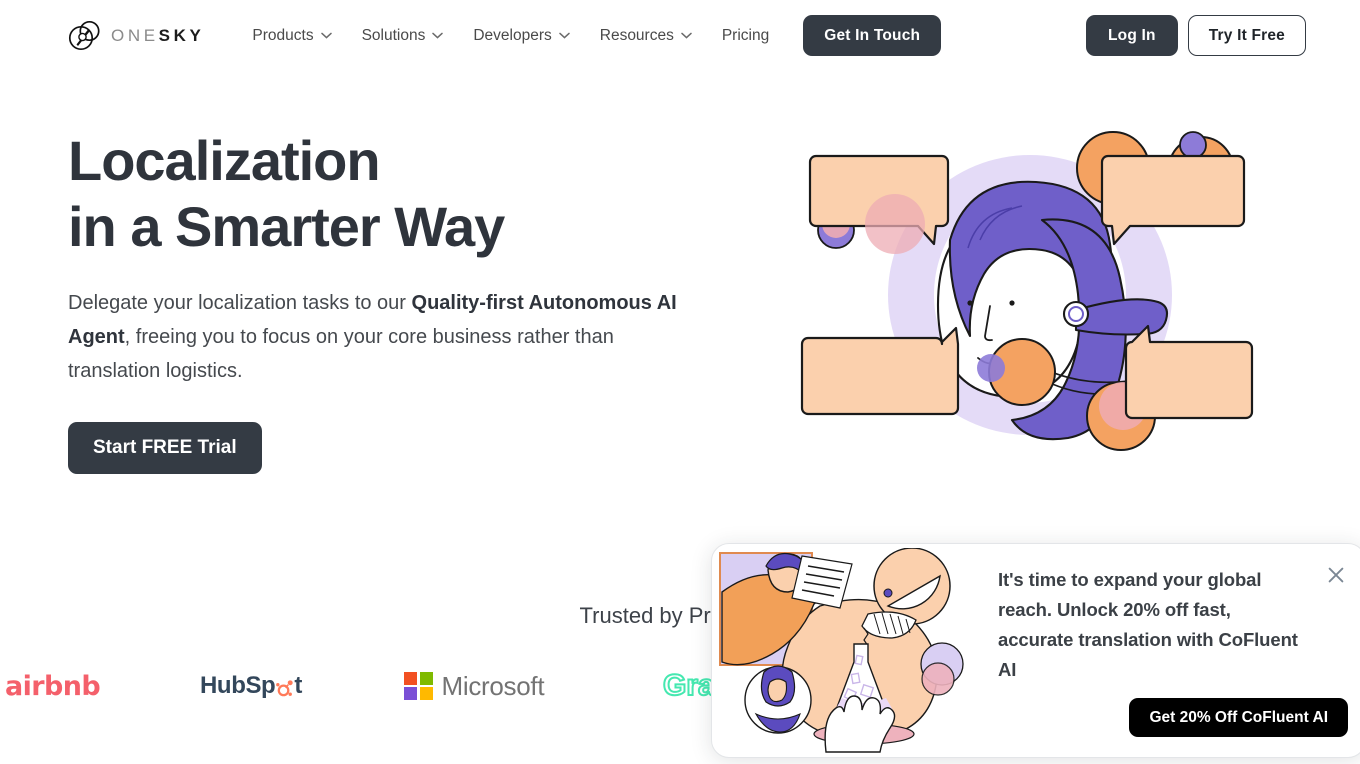  I want to click on logo: ONESKY, so click(136, 36).